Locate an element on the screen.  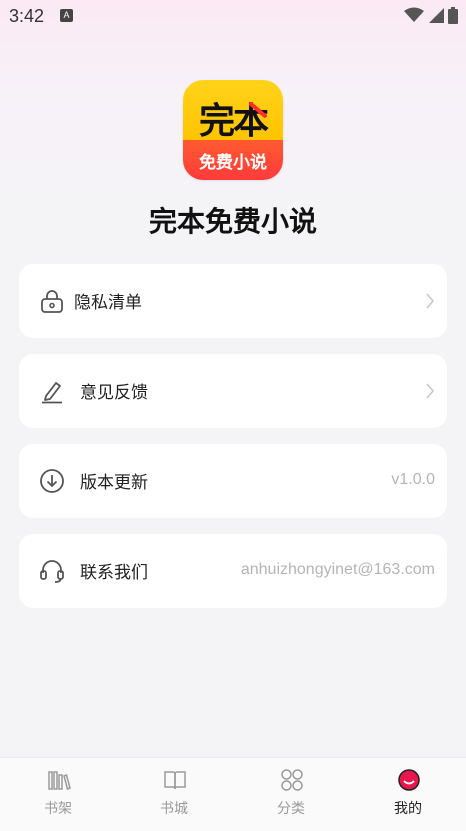
logo-subtitle-text: 免费小说 is located at coordinates (233, 163).